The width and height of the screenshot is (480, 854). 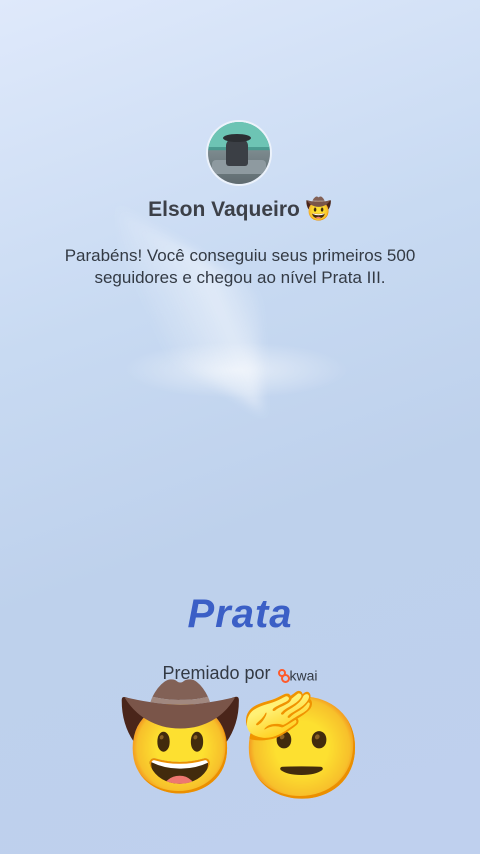 I want to click on level-title: Prata, so click(x=240, y=614).